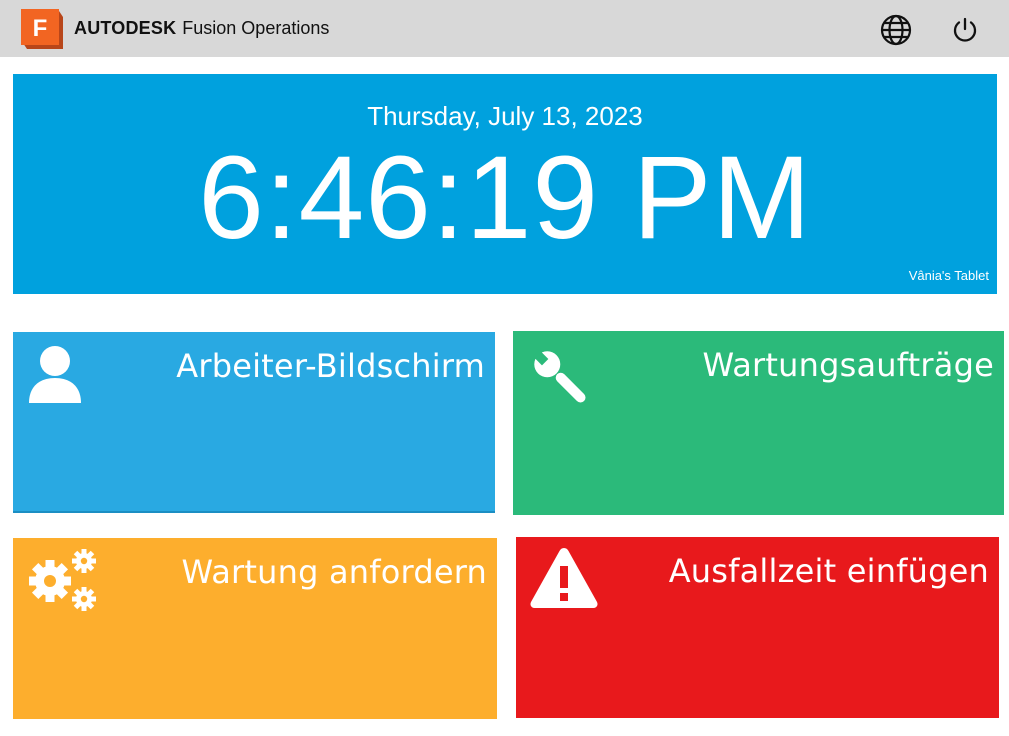  Describe the element at coordinates (828, 571) in the screenshot. I see `tile-label: Ausfallzeit einfügen` at that location.